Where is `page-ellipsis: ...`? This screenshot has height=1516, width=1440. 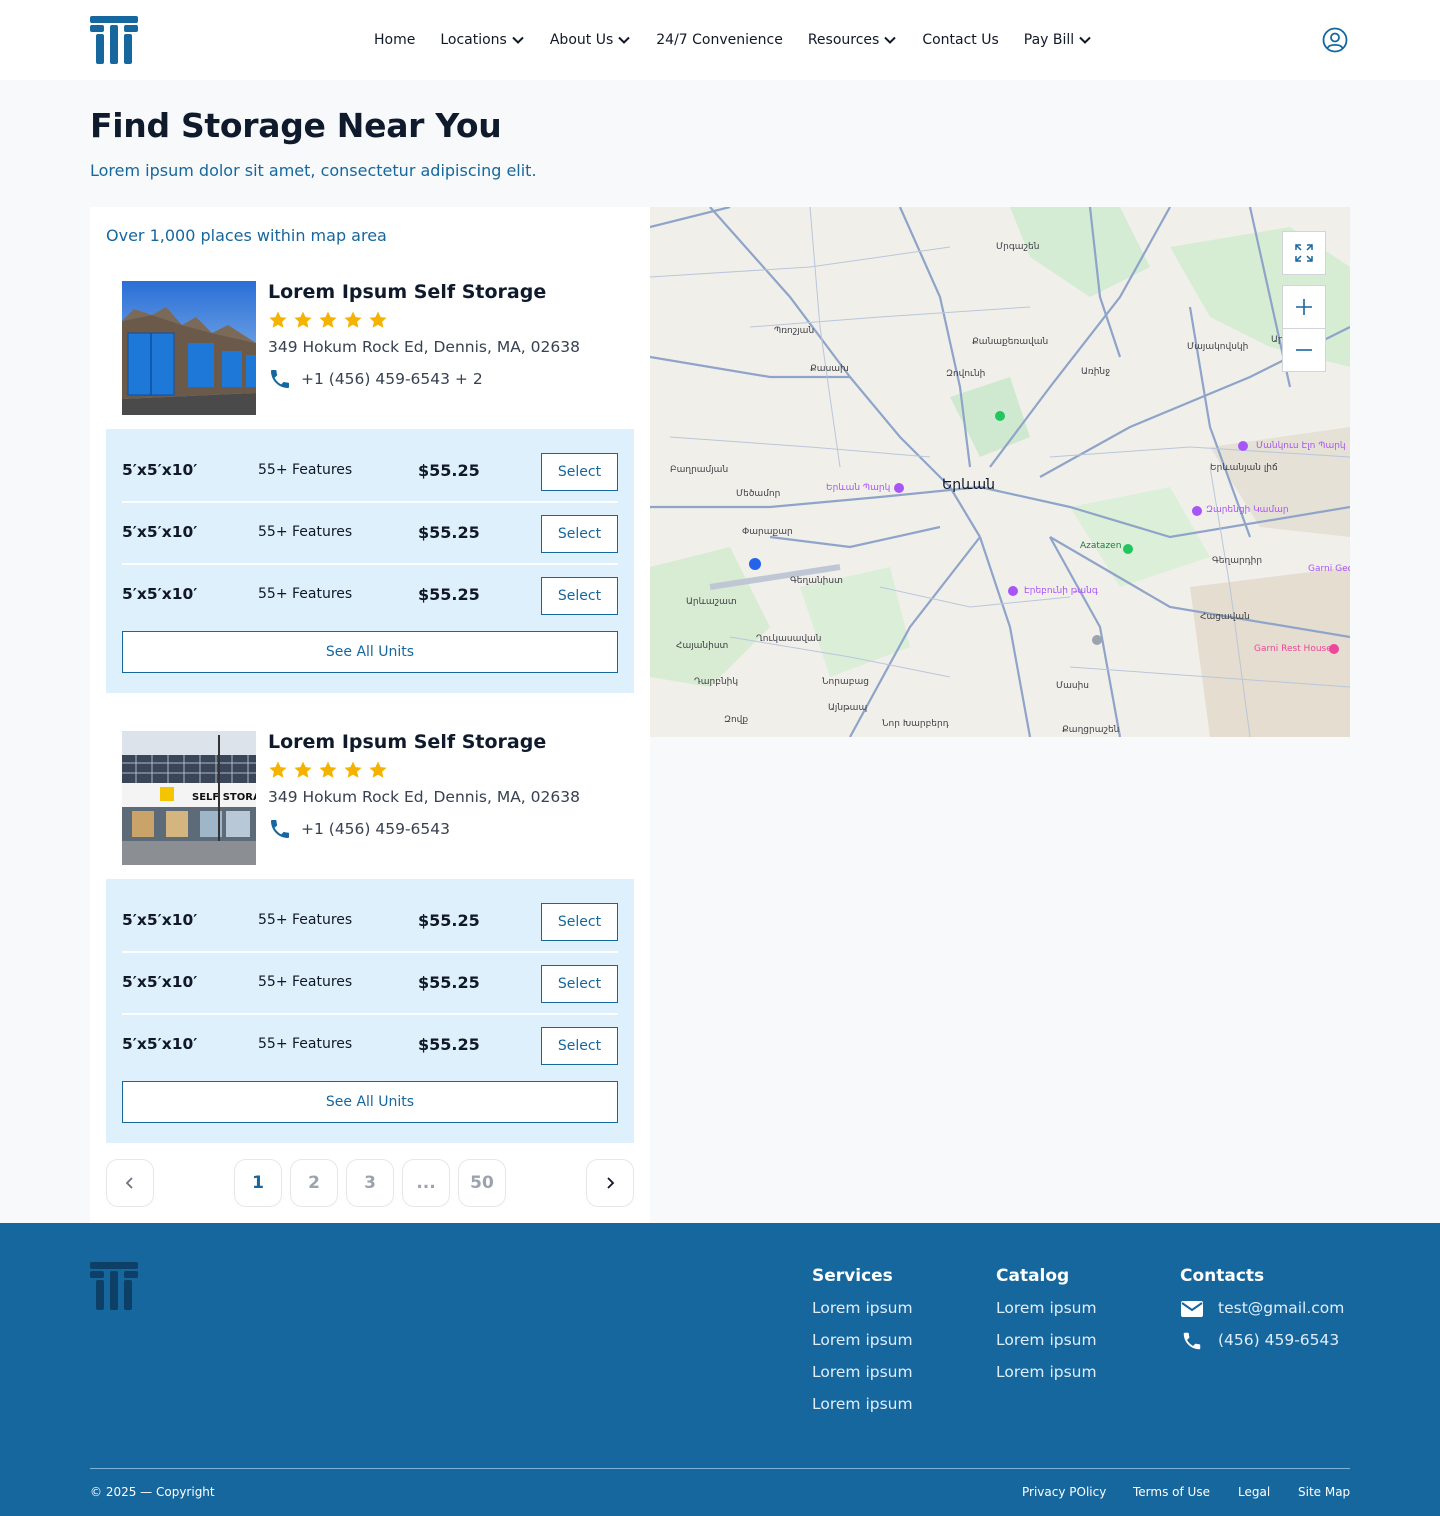
page-ellipsis: ... is located at coordinates (426, 1183).